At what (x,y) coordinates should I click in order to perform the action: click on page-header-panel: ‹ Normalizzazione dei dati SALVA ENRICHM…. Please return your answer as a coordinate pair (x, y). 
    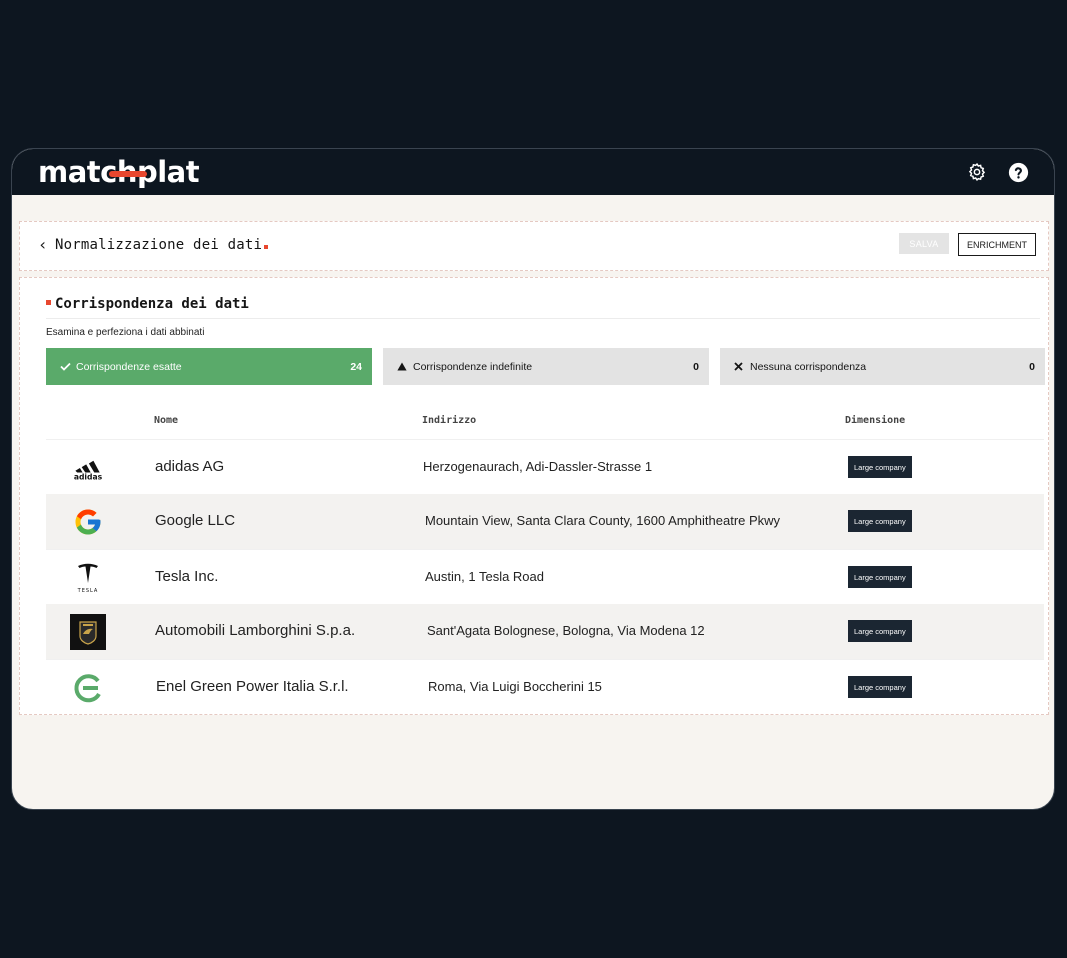
    Looking at the image, I should click on (534, 246).